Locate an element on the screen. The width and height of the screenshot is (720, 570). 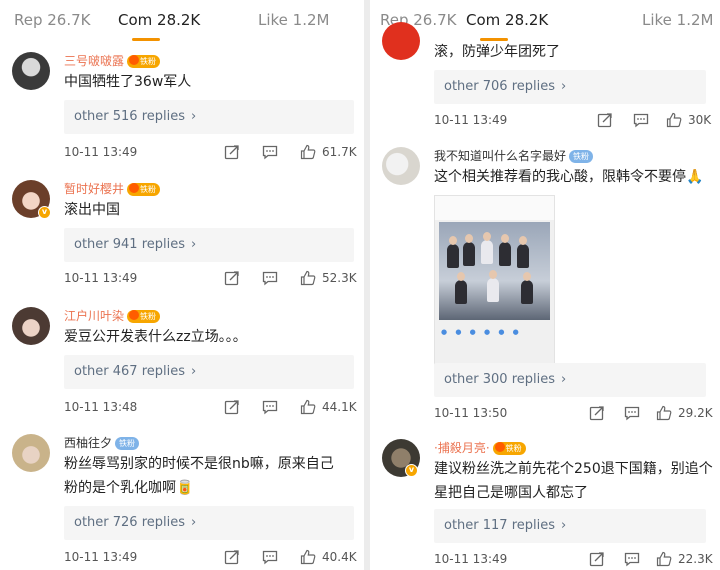
like-count: 30K is located at coordinates (700, 120).